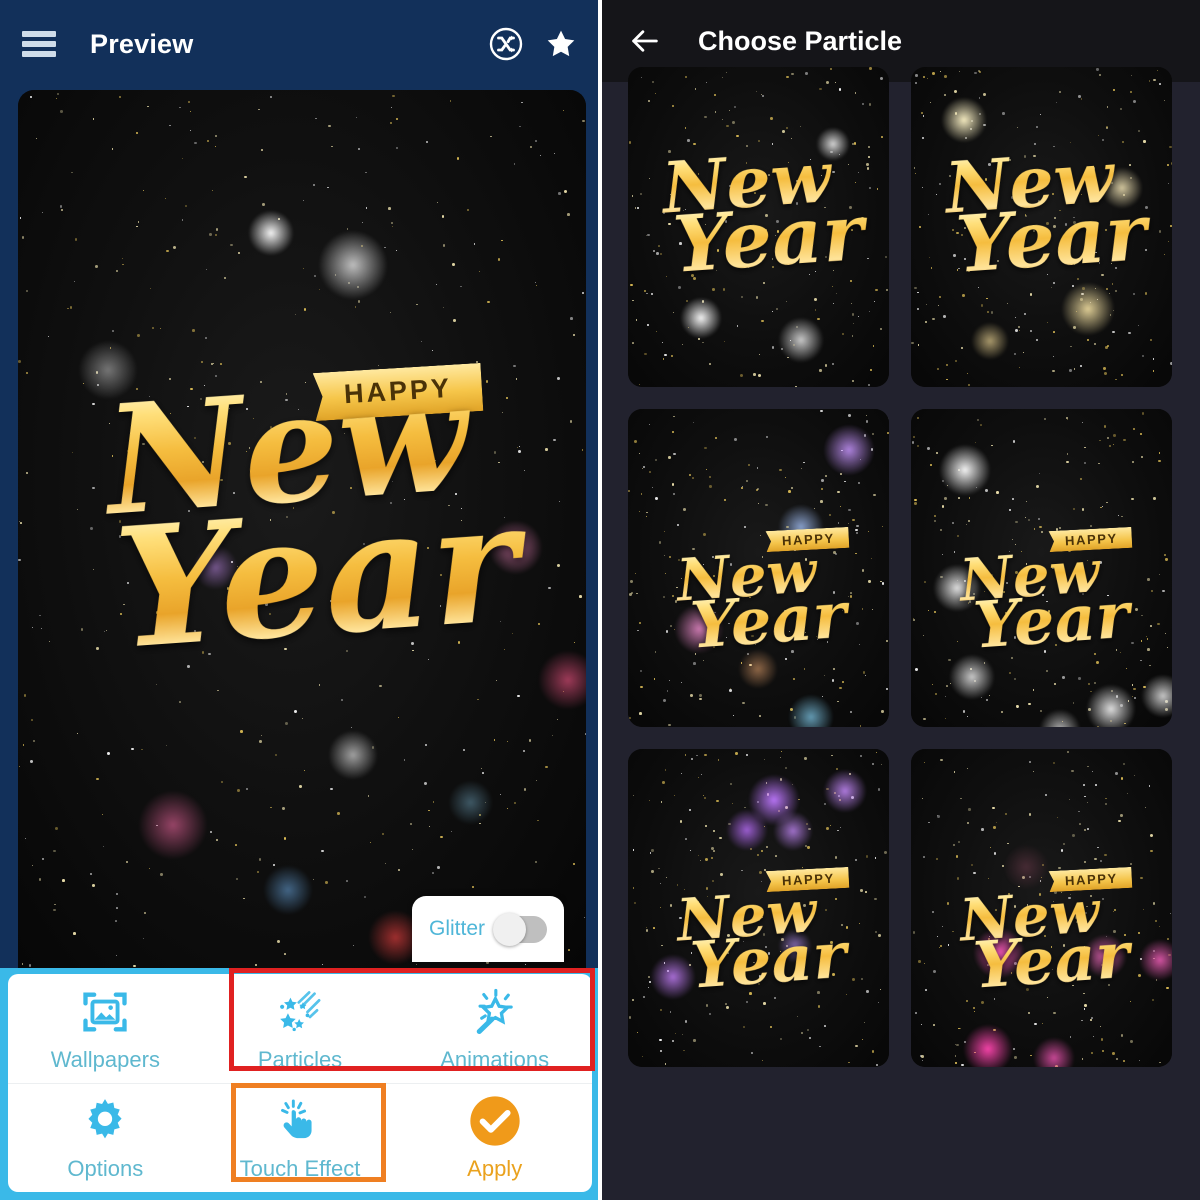  I want to click on particles-button: Particles, so click(300, 1028).